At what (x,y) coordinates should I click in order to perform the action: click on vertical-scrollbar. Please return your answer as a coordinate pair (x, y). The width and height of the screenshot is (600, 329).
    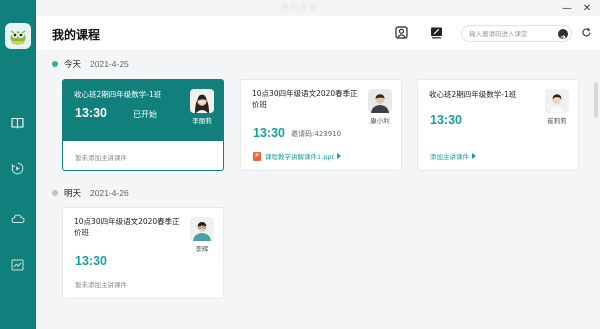
    Looking at the image, I should click on (596, 100).